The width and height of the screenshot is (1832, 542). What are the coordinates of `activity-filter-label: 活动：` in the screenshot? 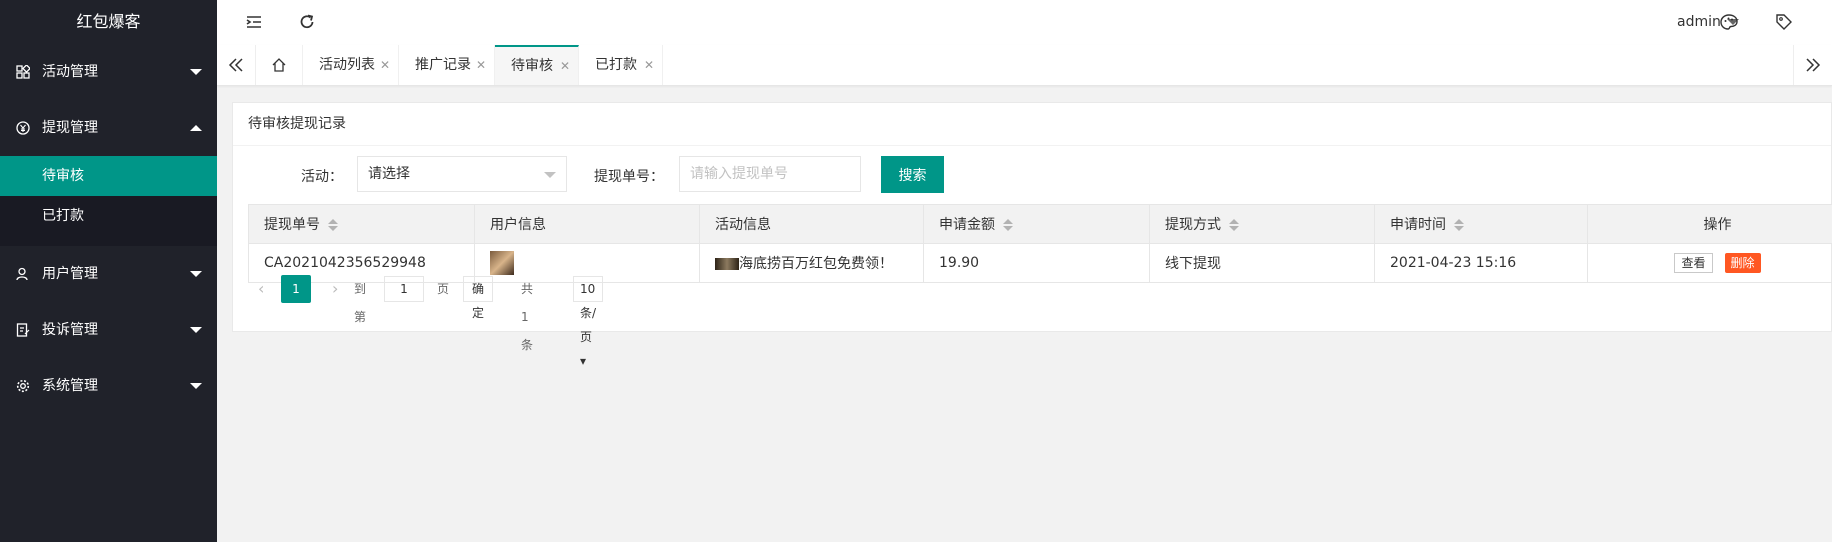 It's located at (322, 177).